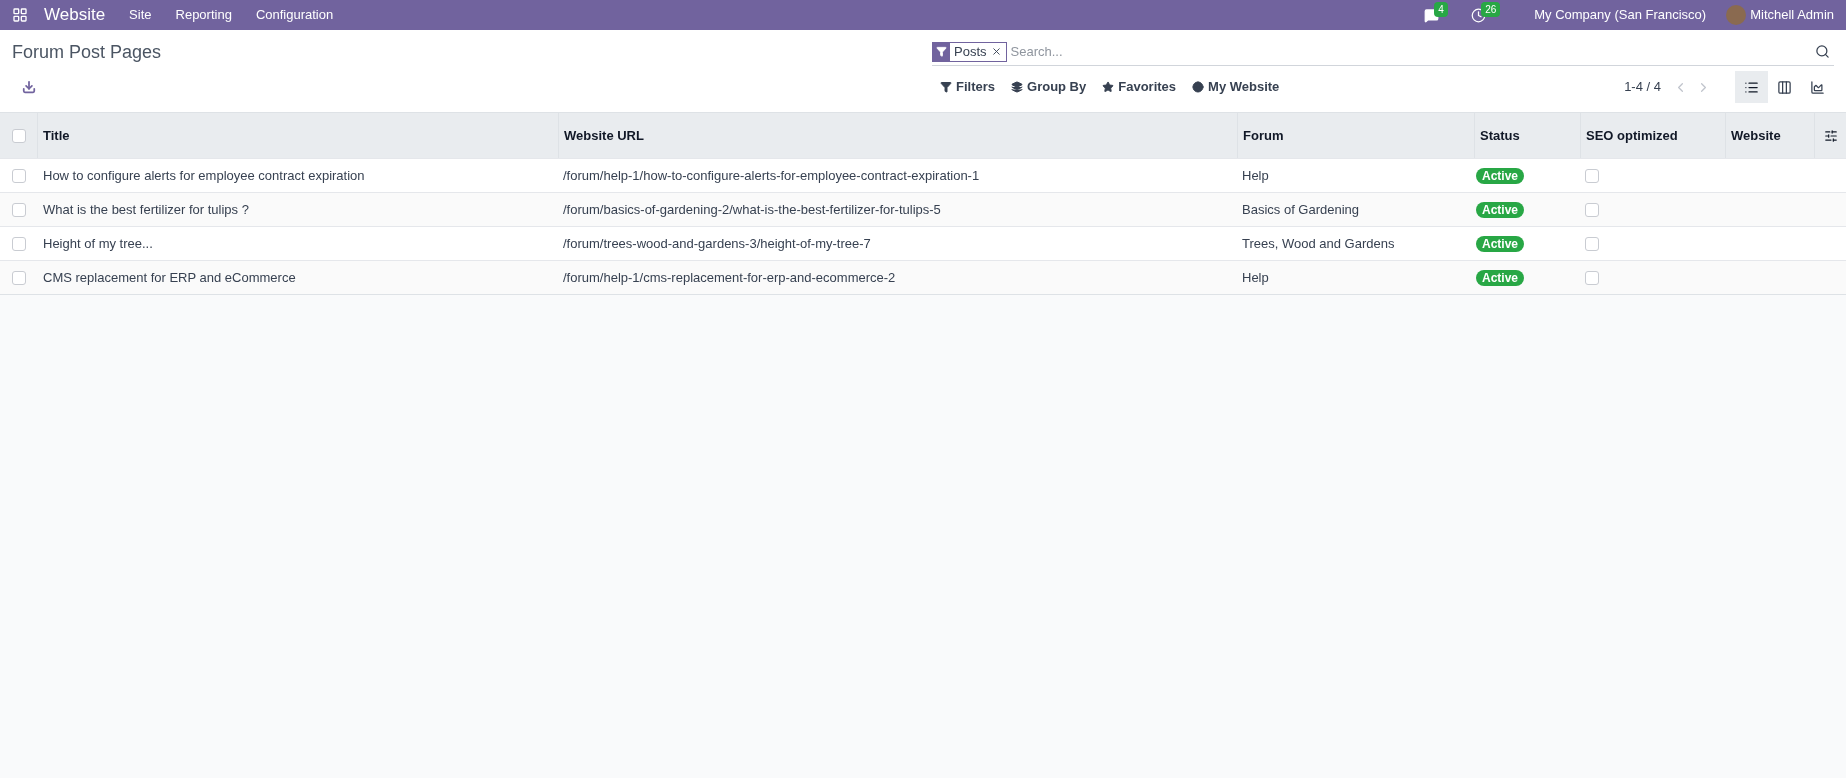 The width and height of the screenshot is (1846, 778). I want to click on menu-item: Reporting, so click(203, 15).